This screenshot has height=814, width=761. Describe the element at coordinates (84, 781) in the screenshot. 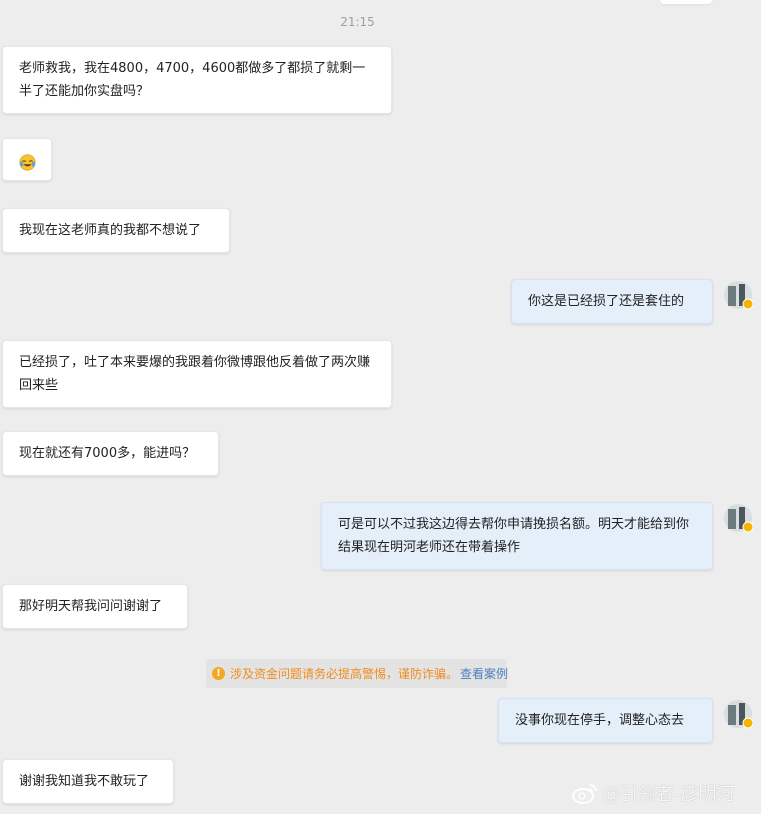

I see `message-text: 谢谢我知道我不敢玩了` at that location.